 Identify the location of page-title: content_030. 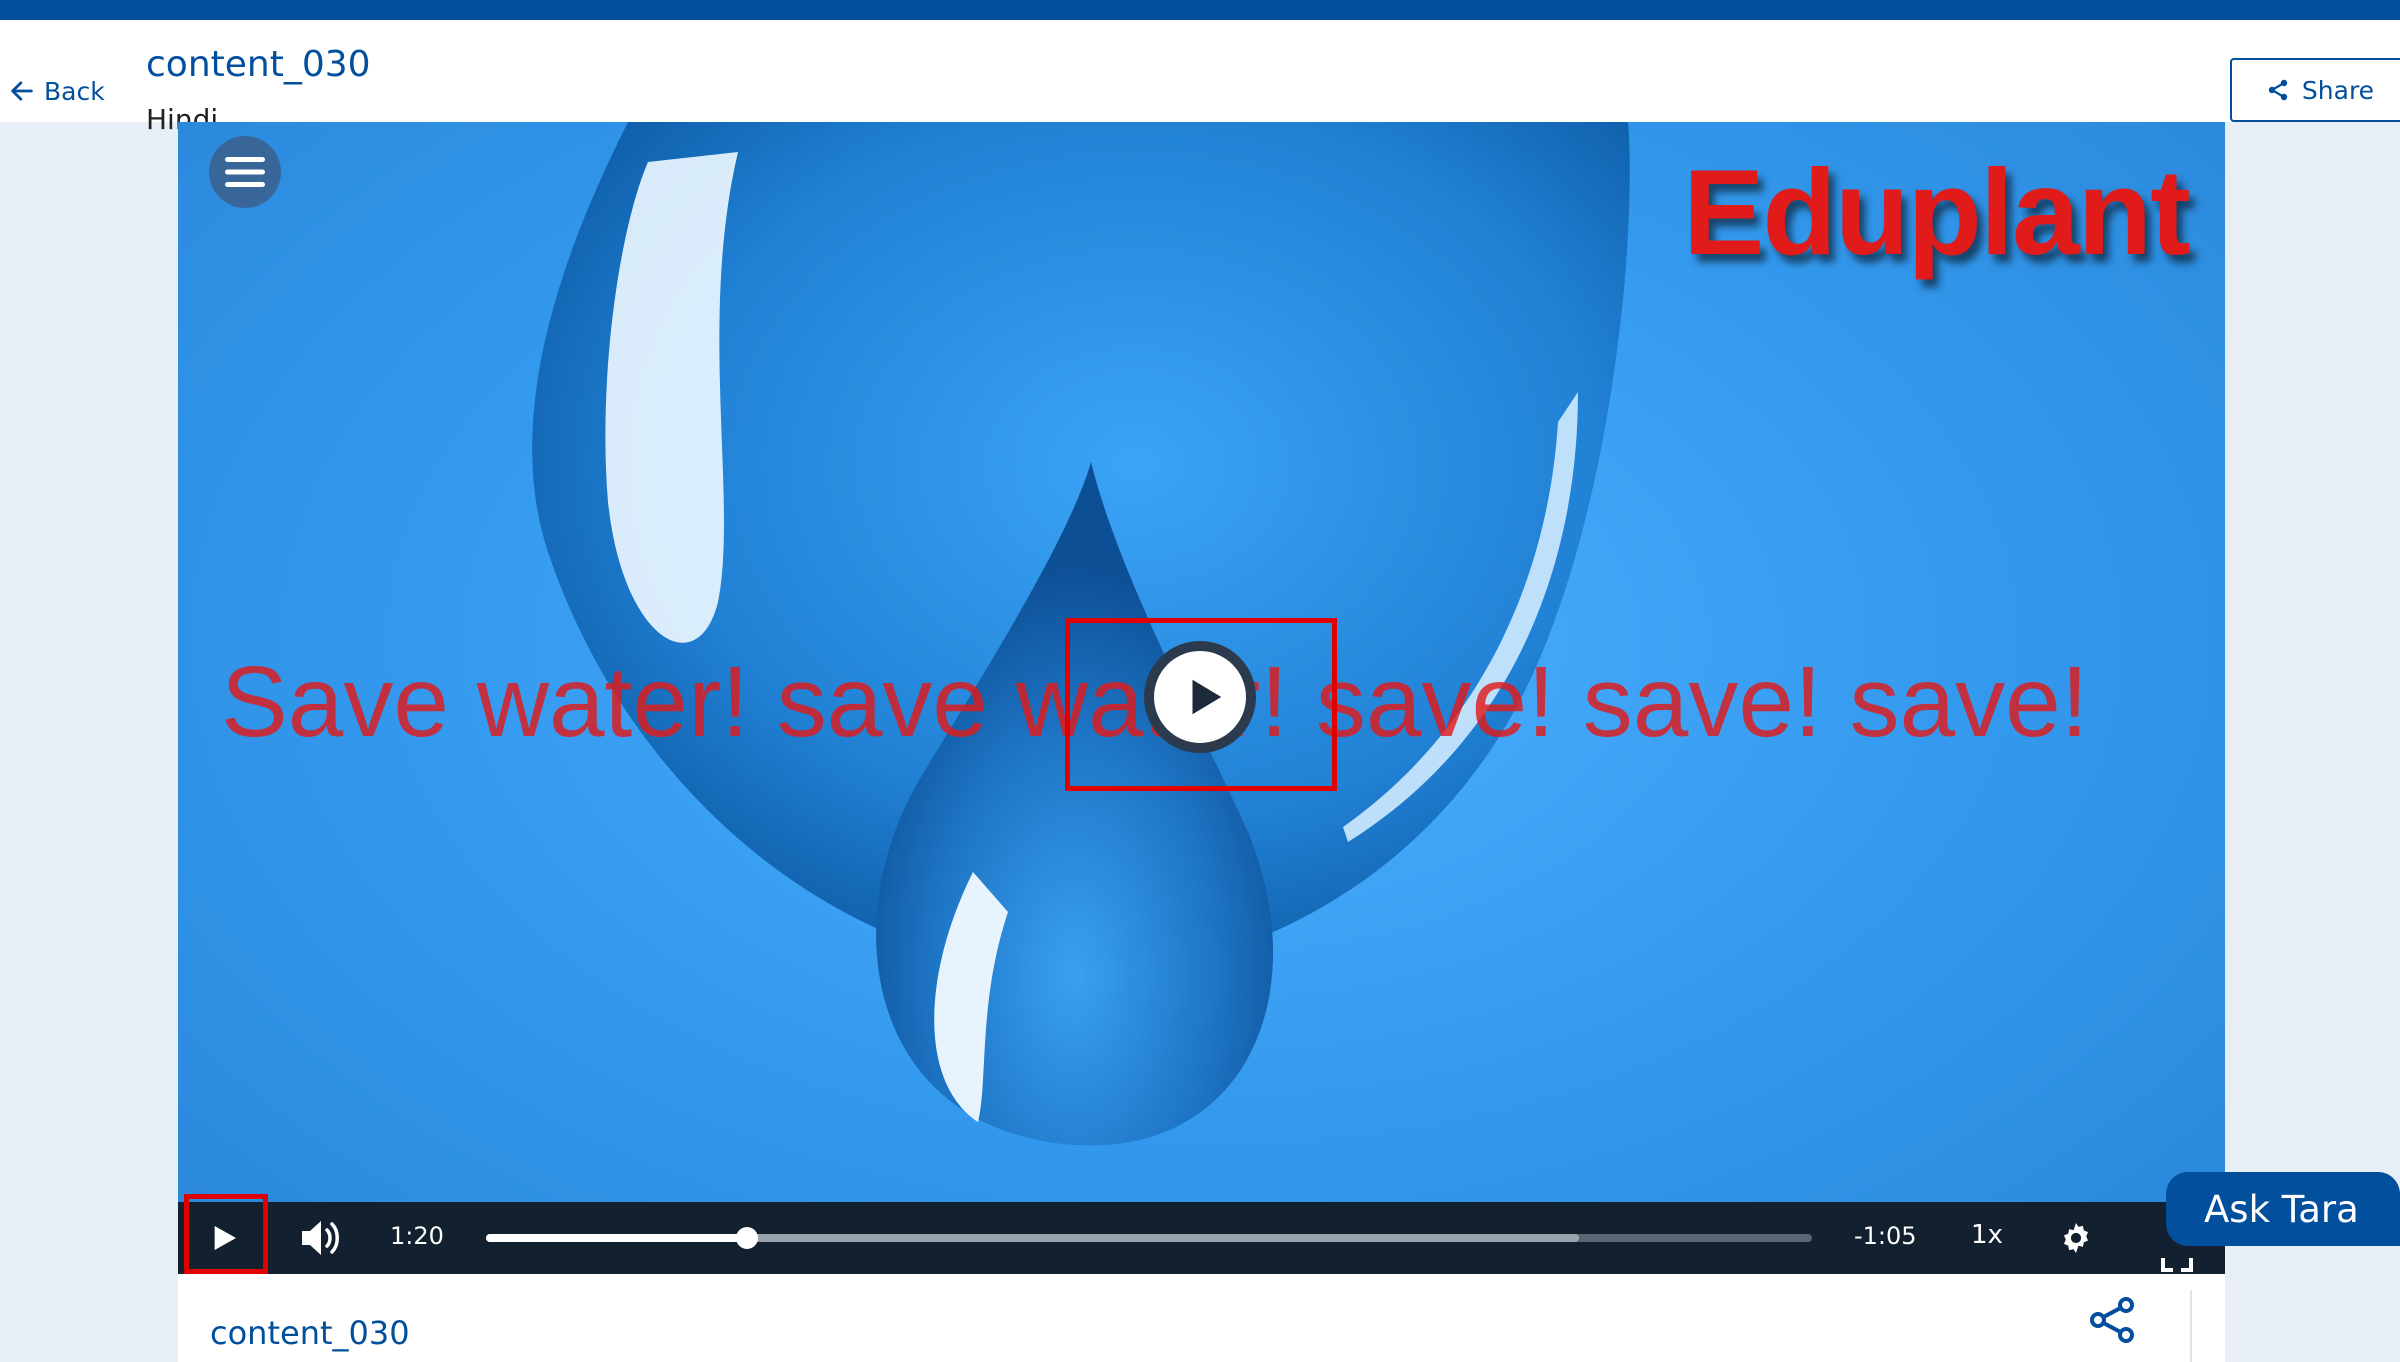
(258, 64).